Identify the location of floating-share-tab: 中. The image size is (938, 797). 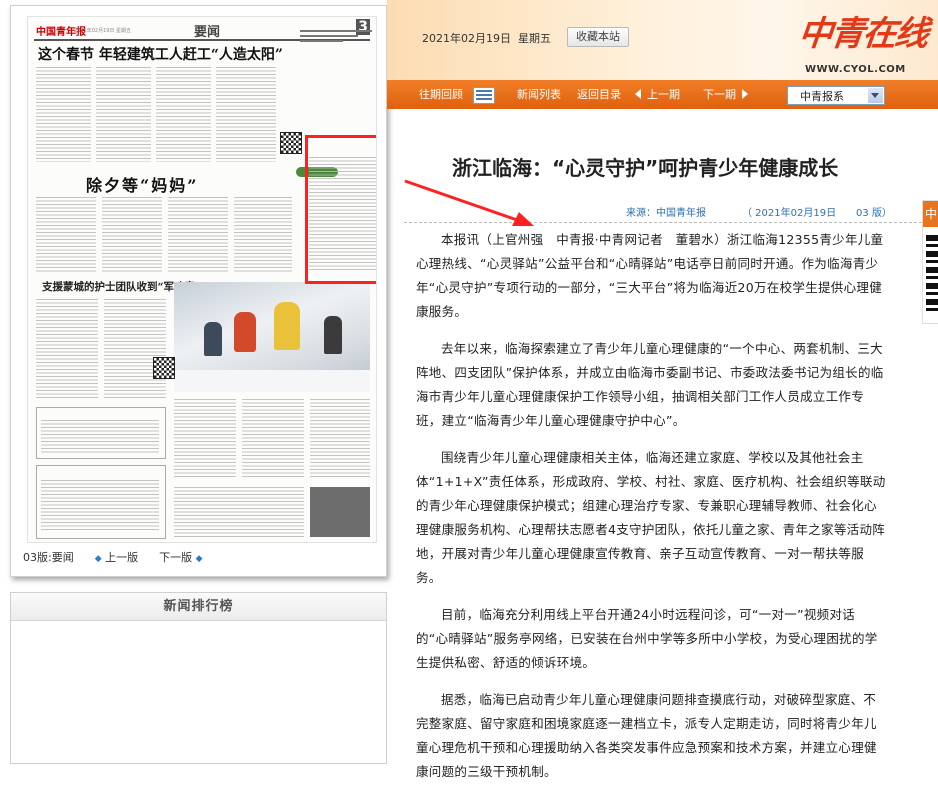
(930, 262).